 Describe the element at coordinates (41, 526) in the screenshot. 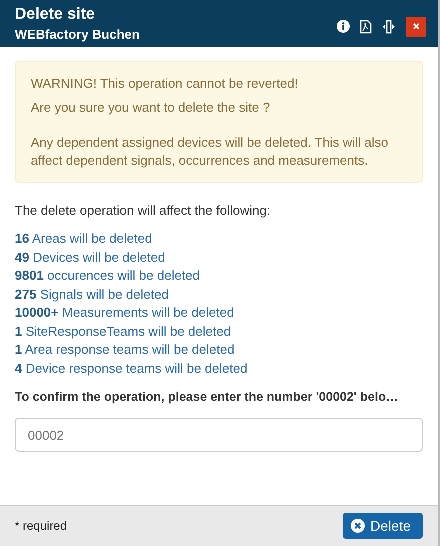

I see `required-note: * required` at that location.